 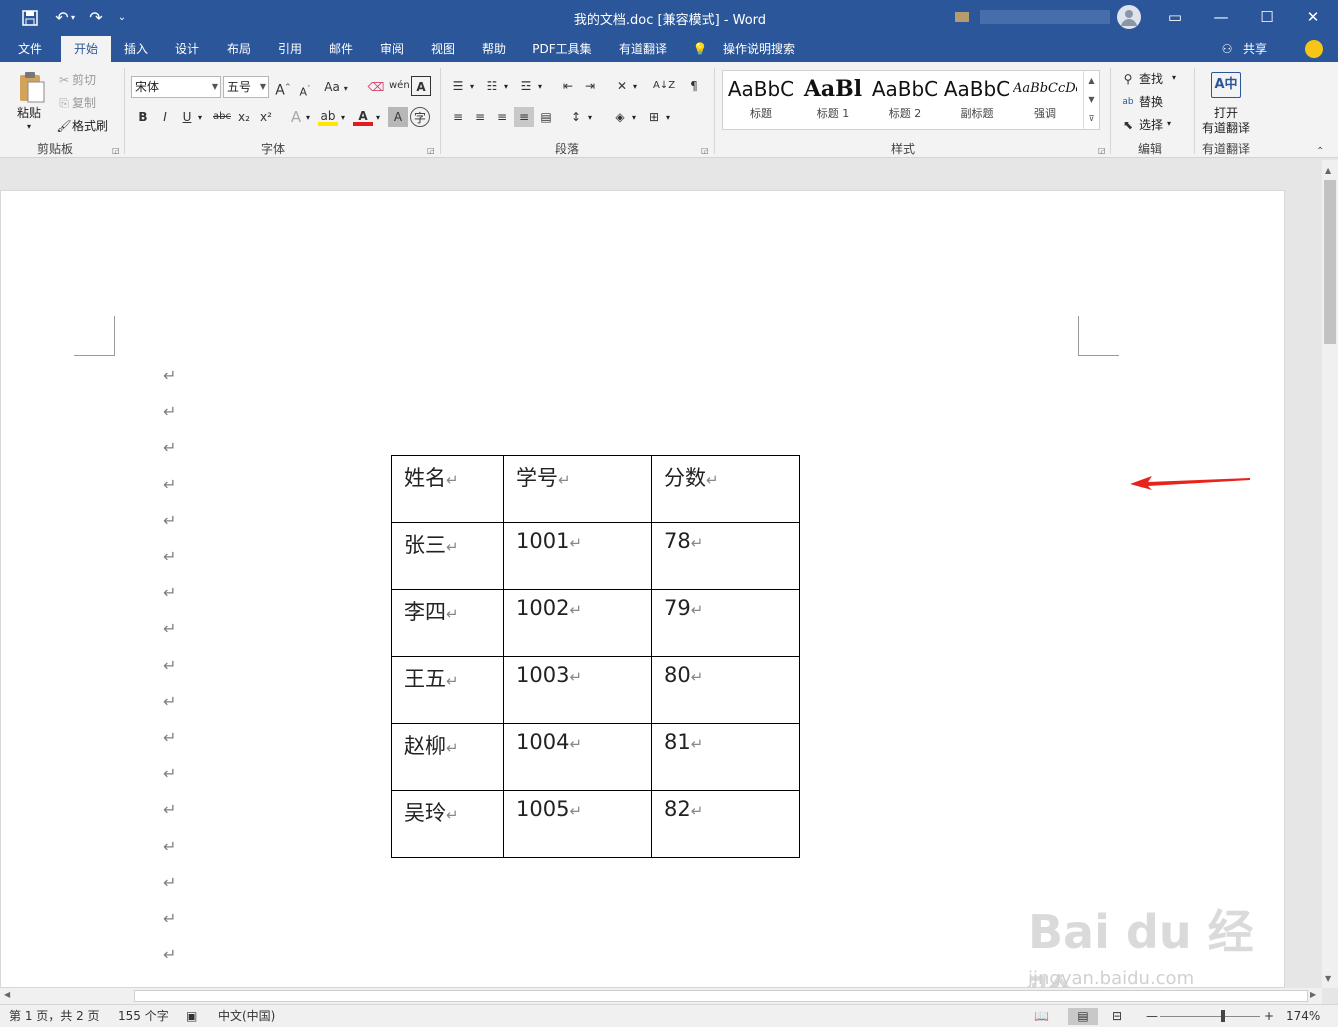 What do you see at coordinates (622, 86) in the screenshot?
I see `chinese-layout-icon: ✕` at bounding box center [622, 86].